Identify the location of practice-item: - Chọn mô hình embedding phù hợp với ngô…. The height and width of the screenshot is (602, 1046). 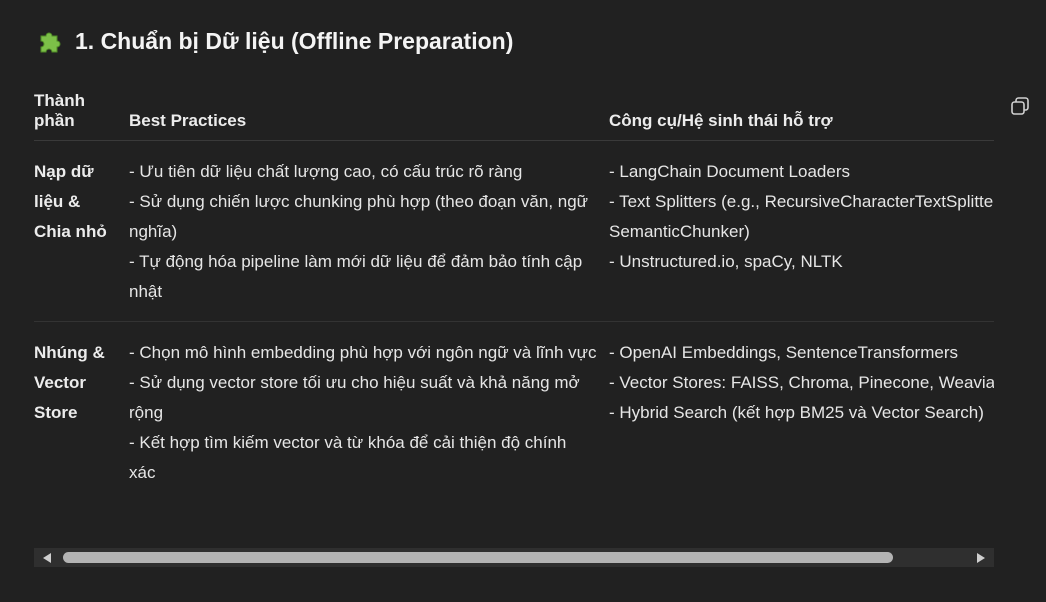
(363, 352).